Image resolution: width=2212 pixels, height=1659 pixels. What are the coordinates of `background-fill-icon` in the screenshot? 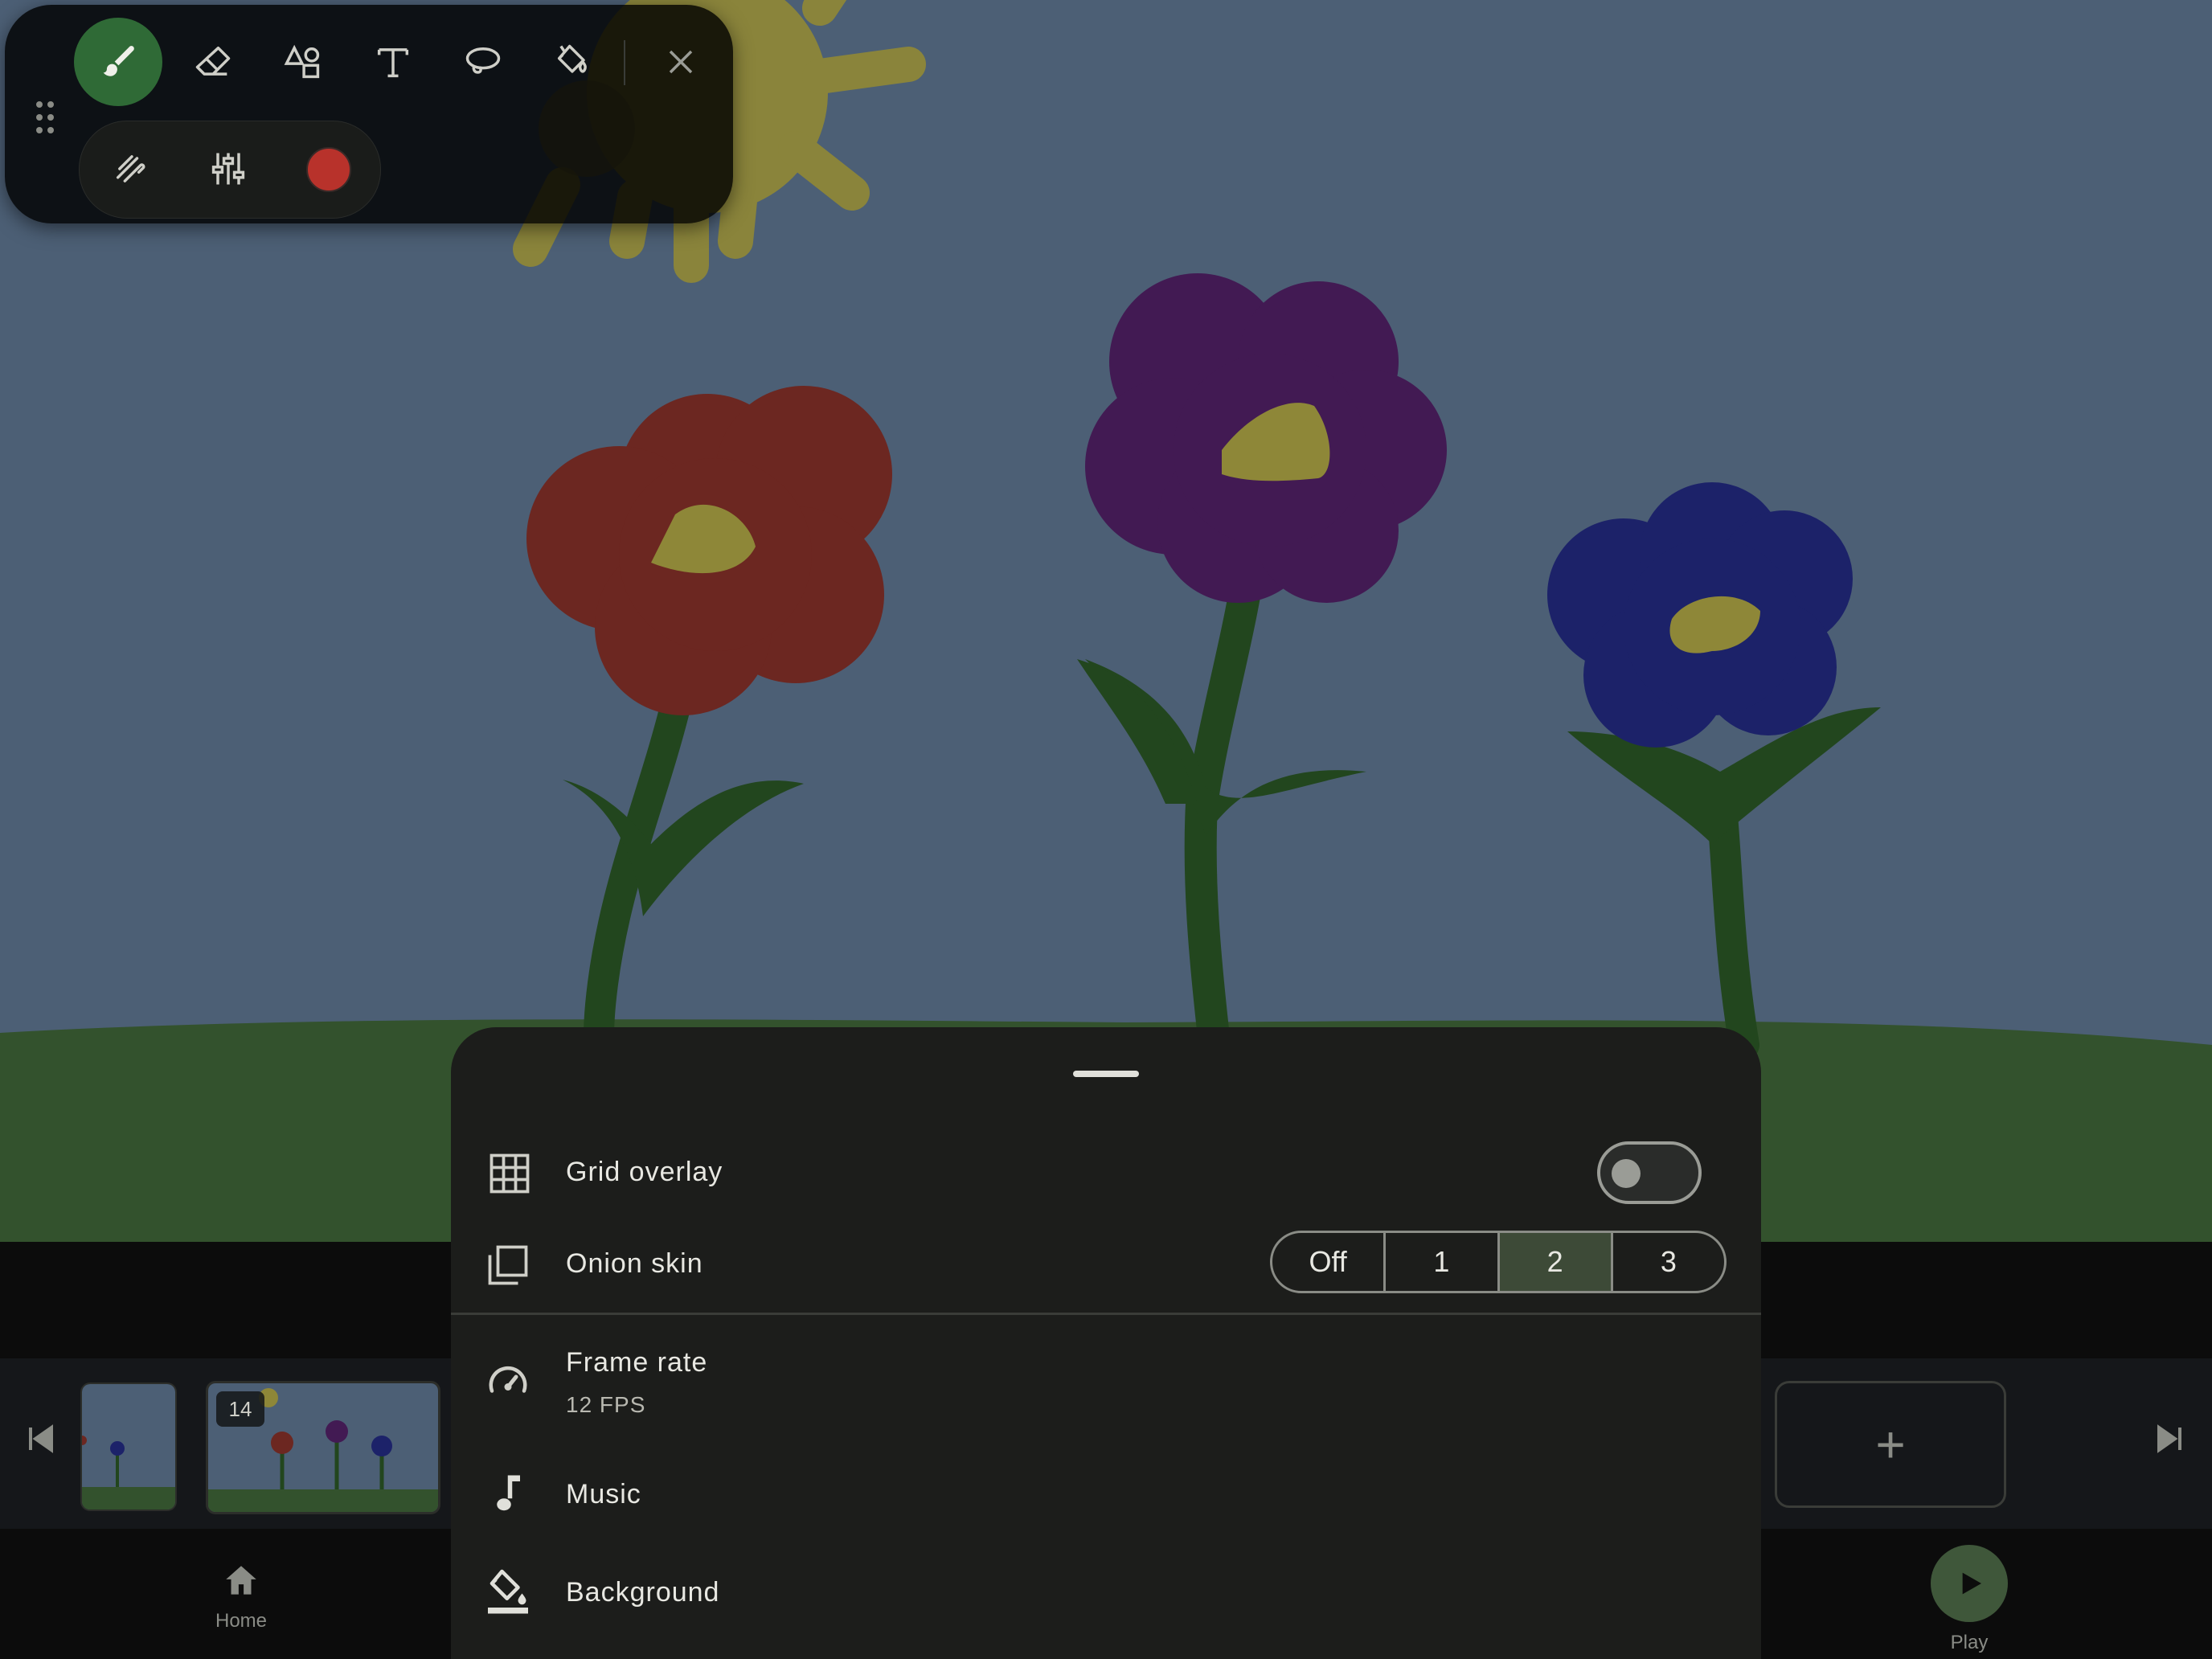 It's located at (508, 1591).